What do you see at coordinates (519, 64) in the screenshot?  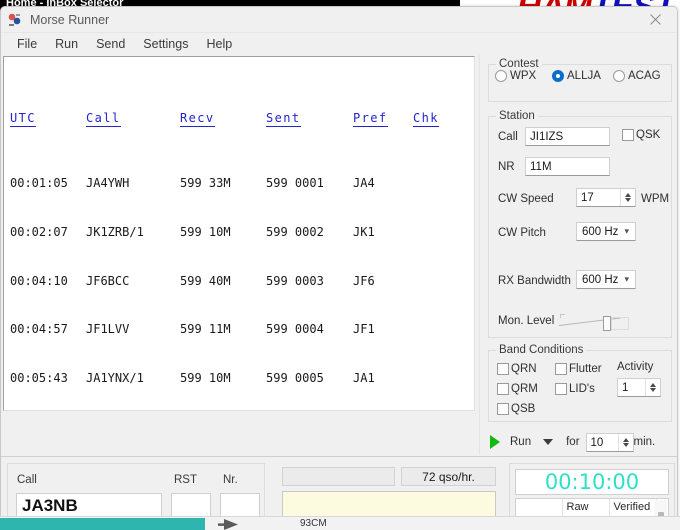 I see `contest-group-label: Contest` at bounding box center [519, 64].